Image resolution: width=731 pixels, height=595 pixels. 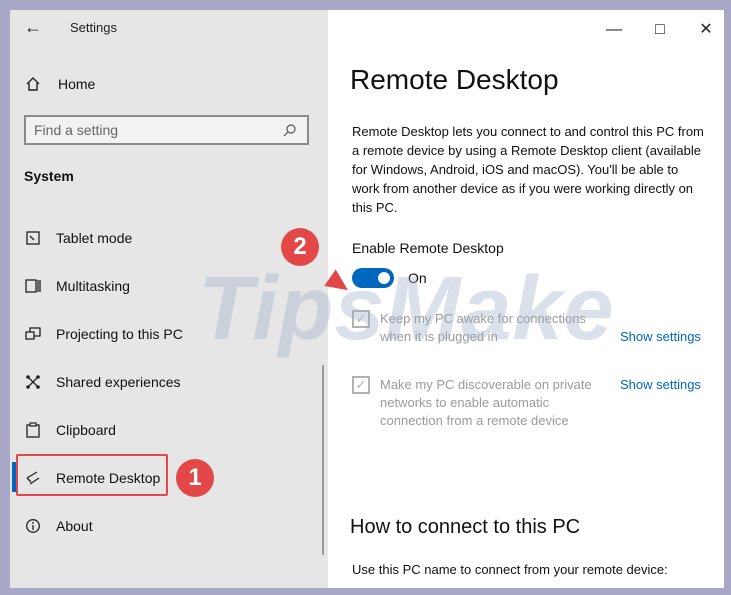 What do you see at coordinates (33, 334) in the screenshot?
I see `projecting-icon` at bounding box center [33, 334].